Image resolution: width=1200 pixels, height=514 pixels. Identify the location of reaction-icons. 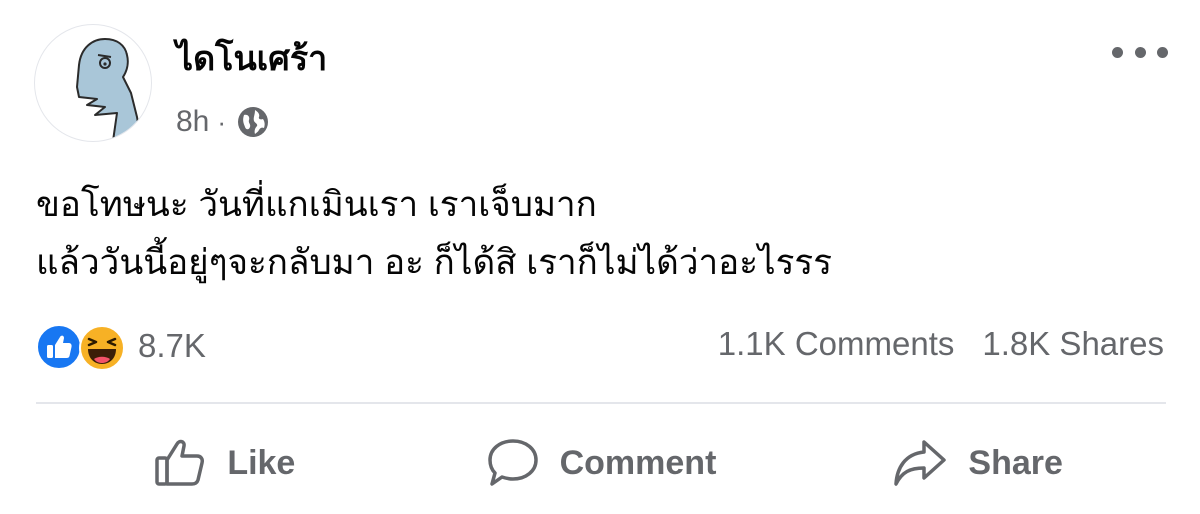
(84, 346).